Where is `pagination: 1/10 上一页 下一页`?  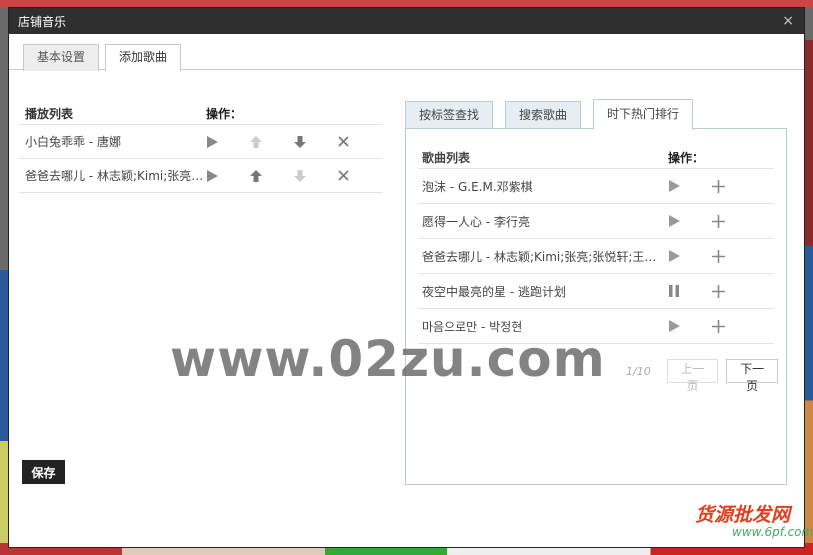
pagination: 1/10 上一页 下一页 is located at coordinates (706, 376).